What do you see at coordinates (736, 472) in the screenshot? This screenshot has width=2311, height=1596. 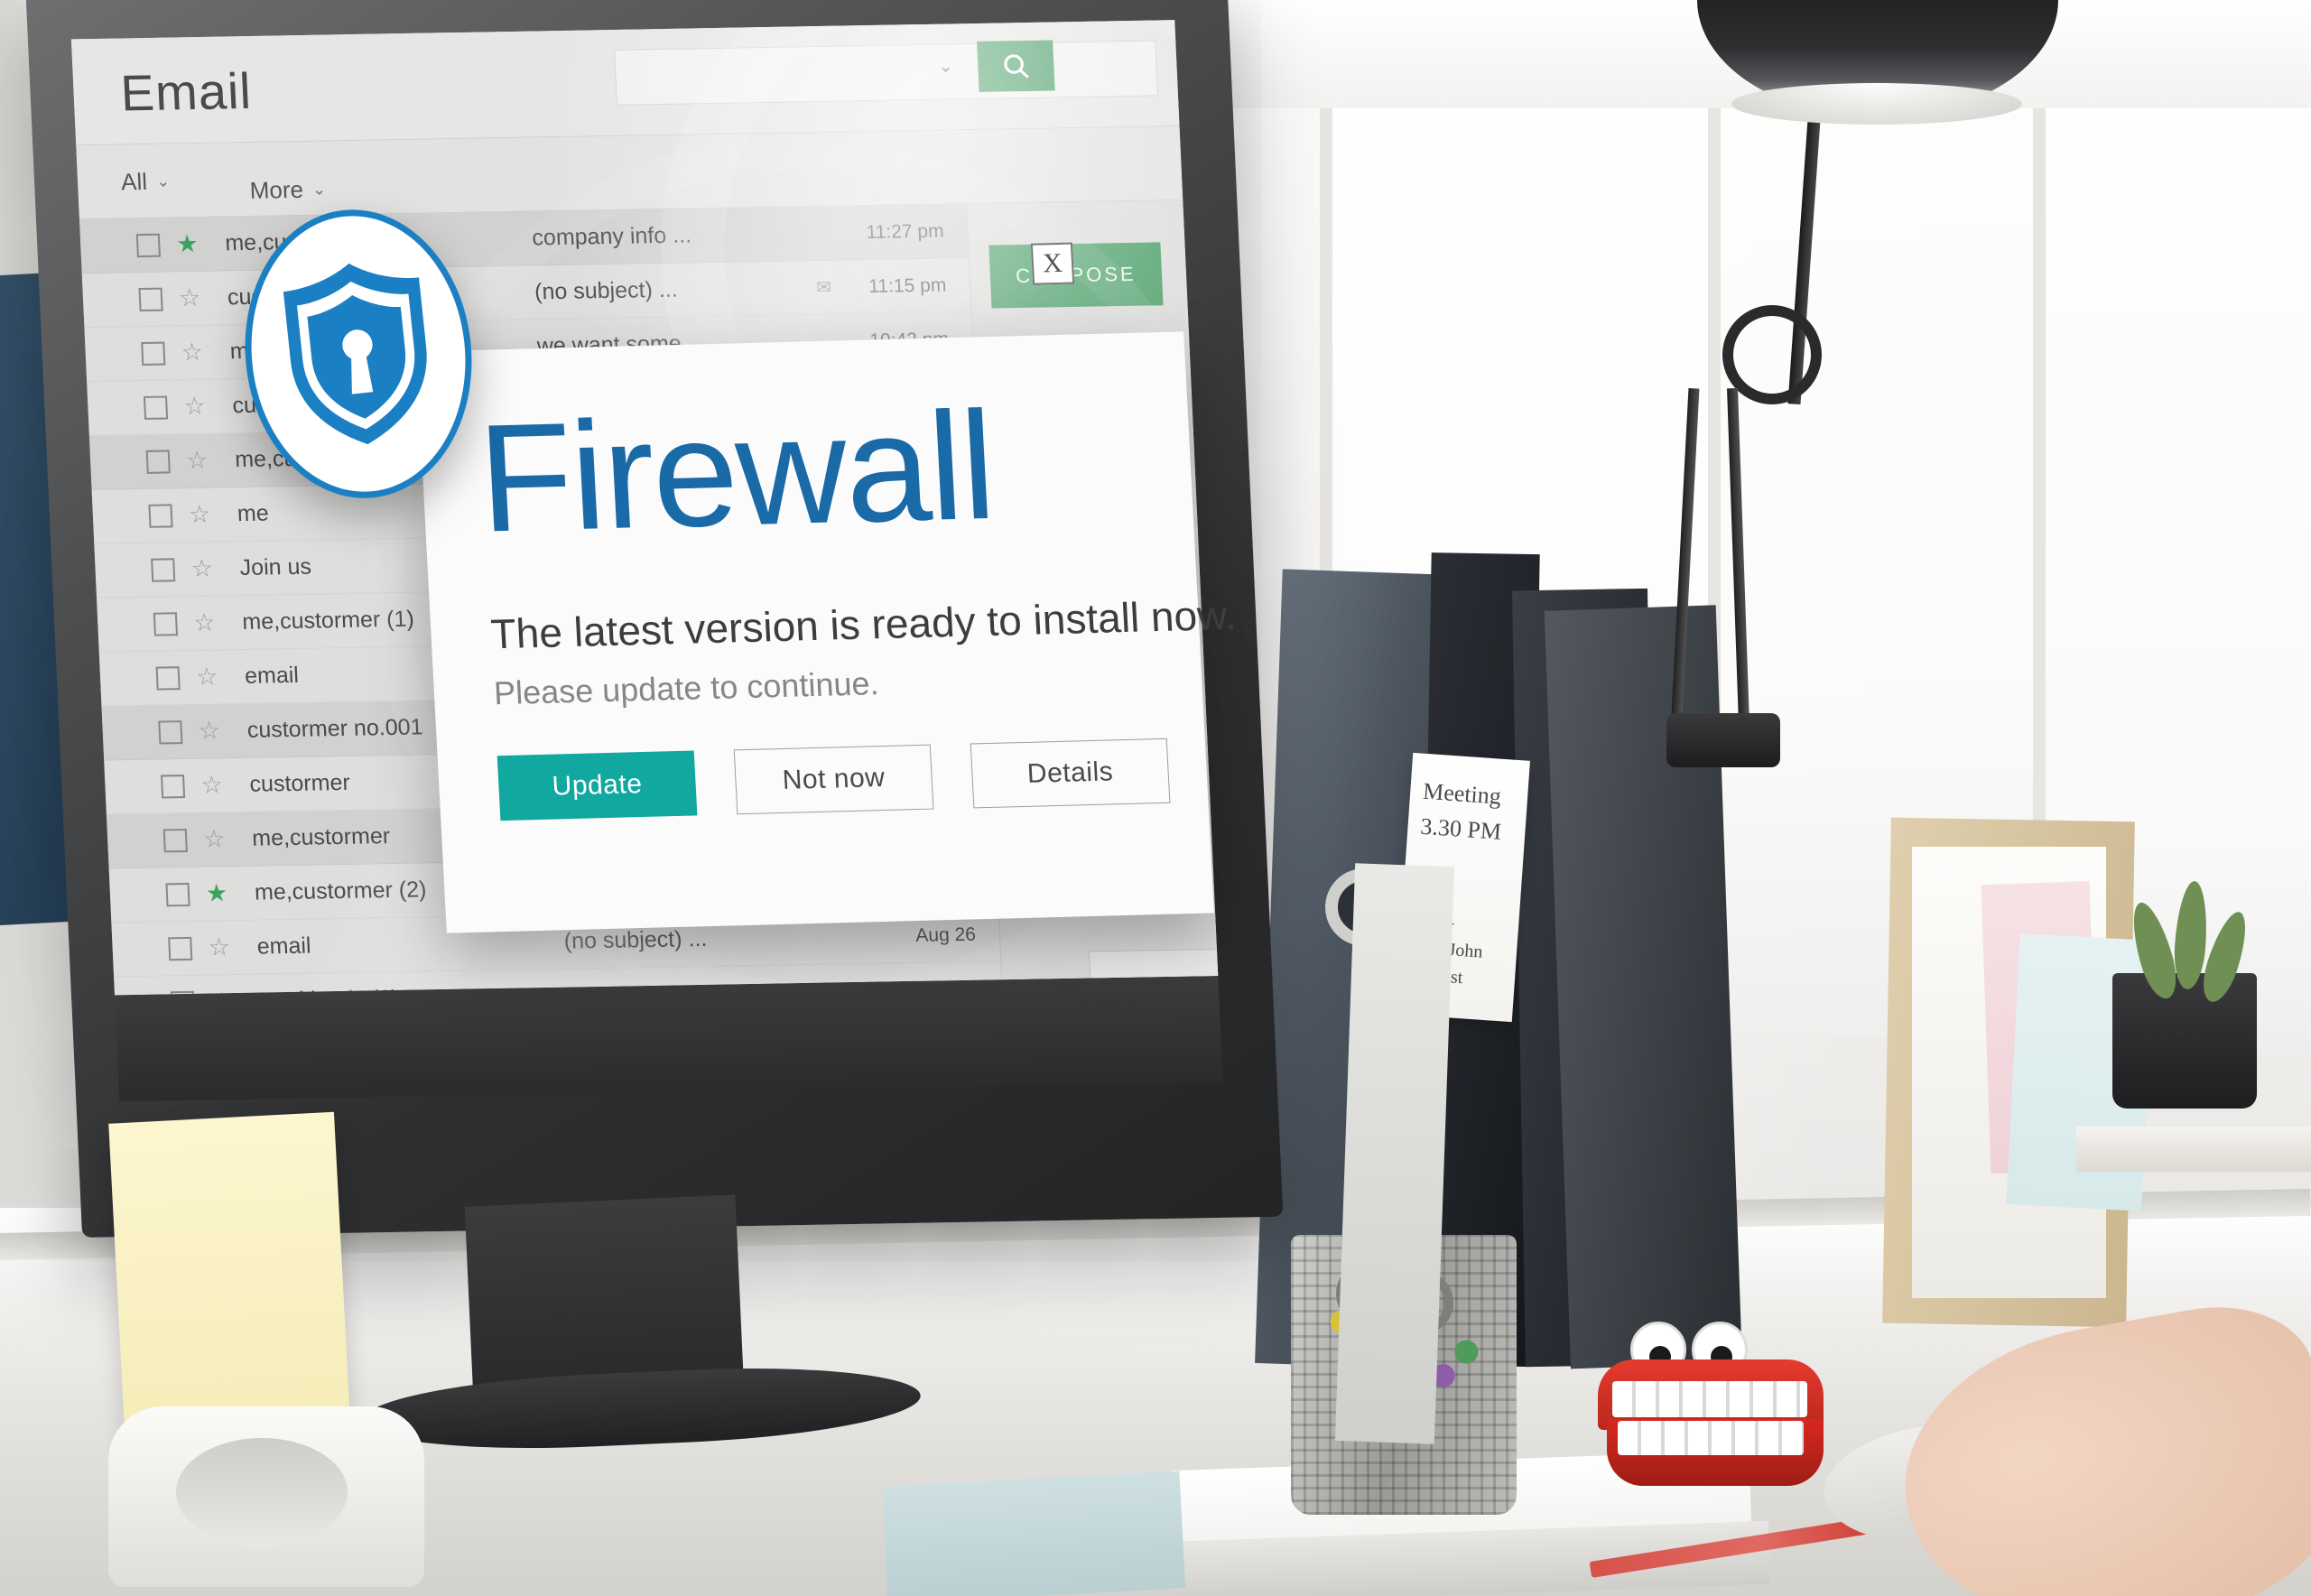 I see `dialog-title: Firewall` at bounding box center [736, 472].